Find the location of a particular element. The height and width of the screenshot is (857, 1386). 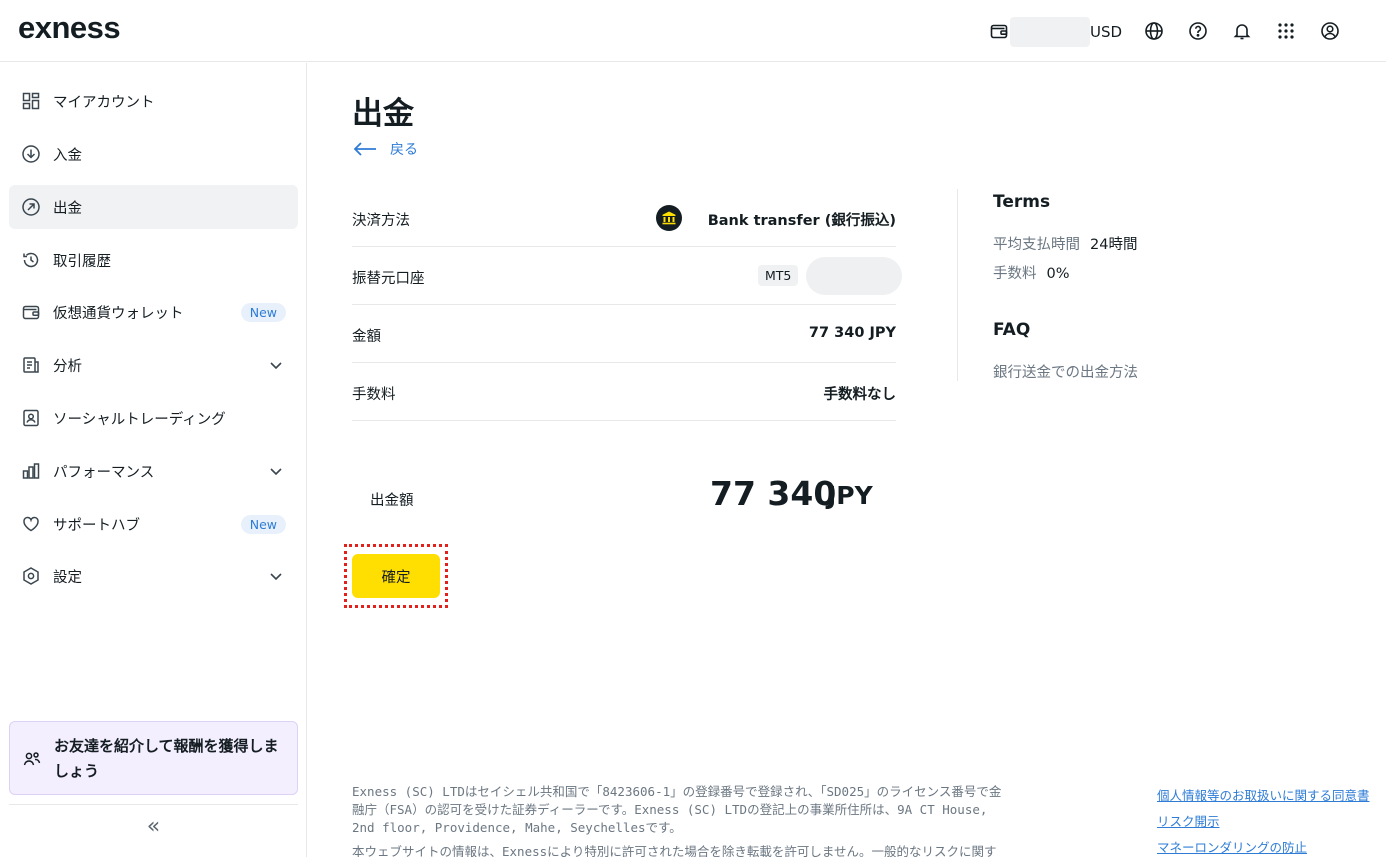

sidebar-item-label: 分析 is located at coordinates (67, 366).